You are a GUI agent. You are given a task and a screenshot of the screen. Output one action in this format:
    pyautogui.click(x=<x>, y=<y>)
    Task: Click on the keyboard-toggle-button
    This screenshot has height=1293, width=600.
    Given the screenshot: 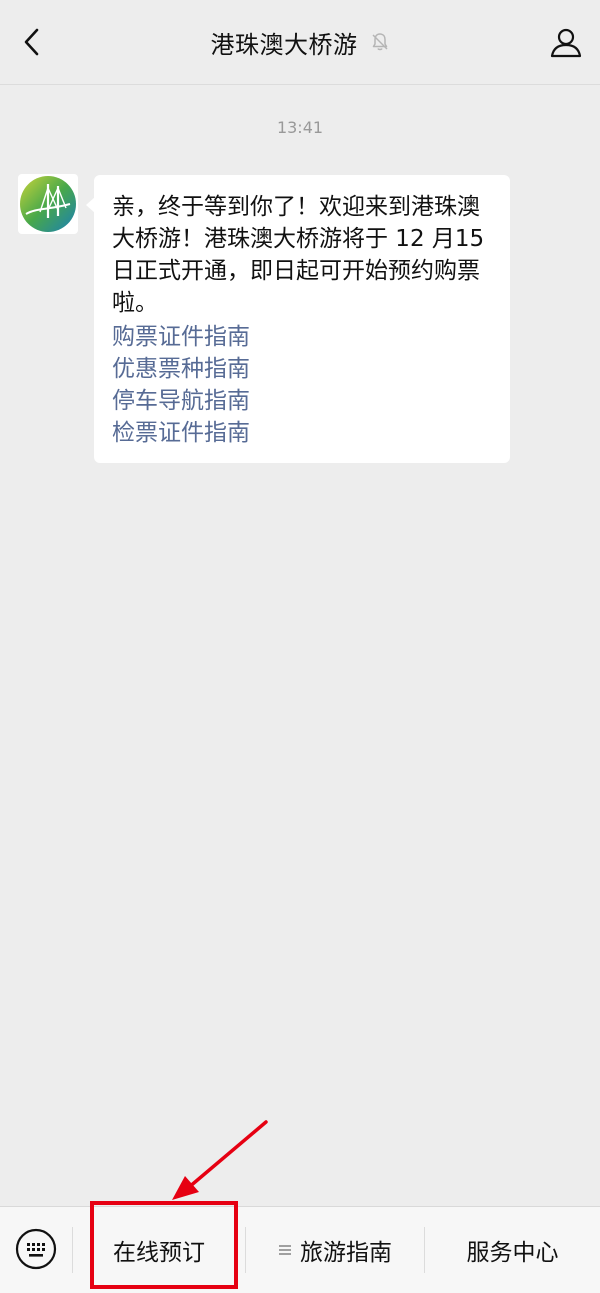 What is the action you would take?
    pyautogui.click(x=36, y=1249)
    